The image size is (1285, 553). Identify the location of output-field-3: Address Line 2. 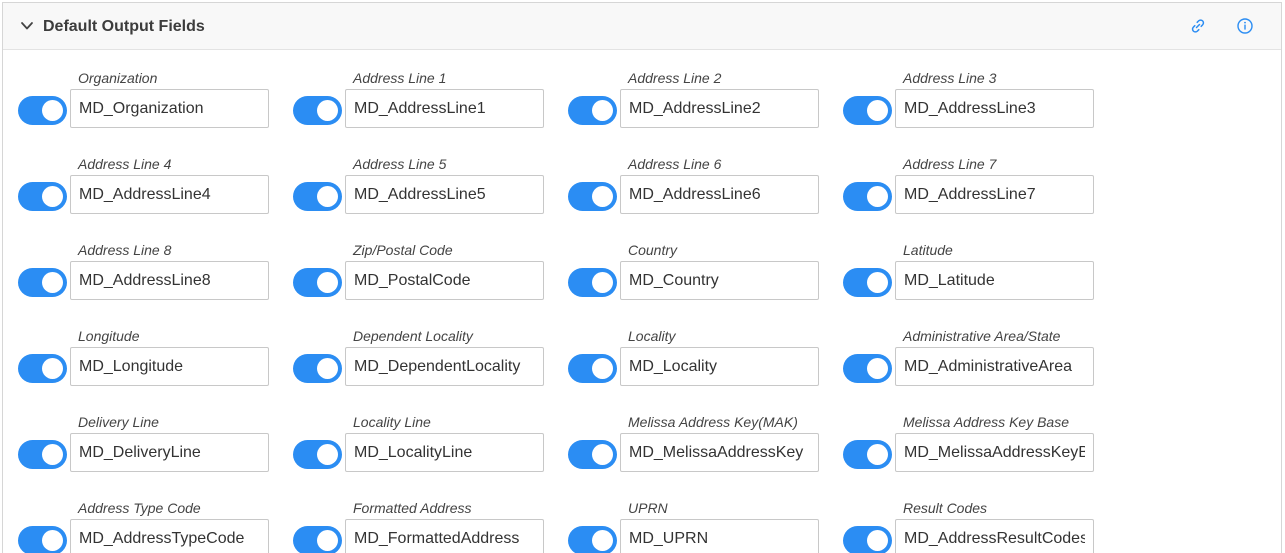
(703, 102).